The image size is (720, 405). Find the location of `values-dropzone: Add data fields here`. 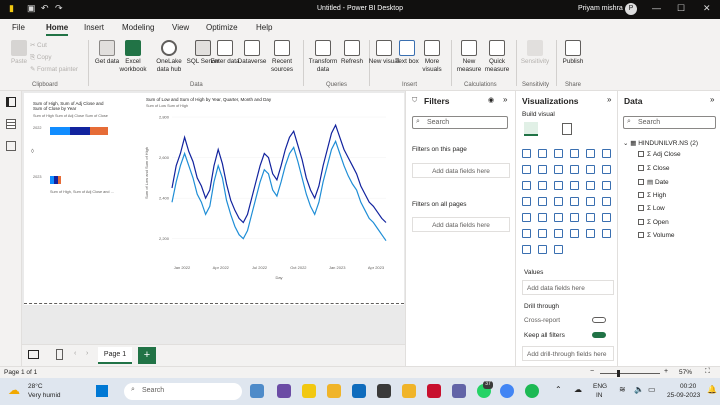

values-dropzone: Add data fields here is located at coordinates (568, 287).